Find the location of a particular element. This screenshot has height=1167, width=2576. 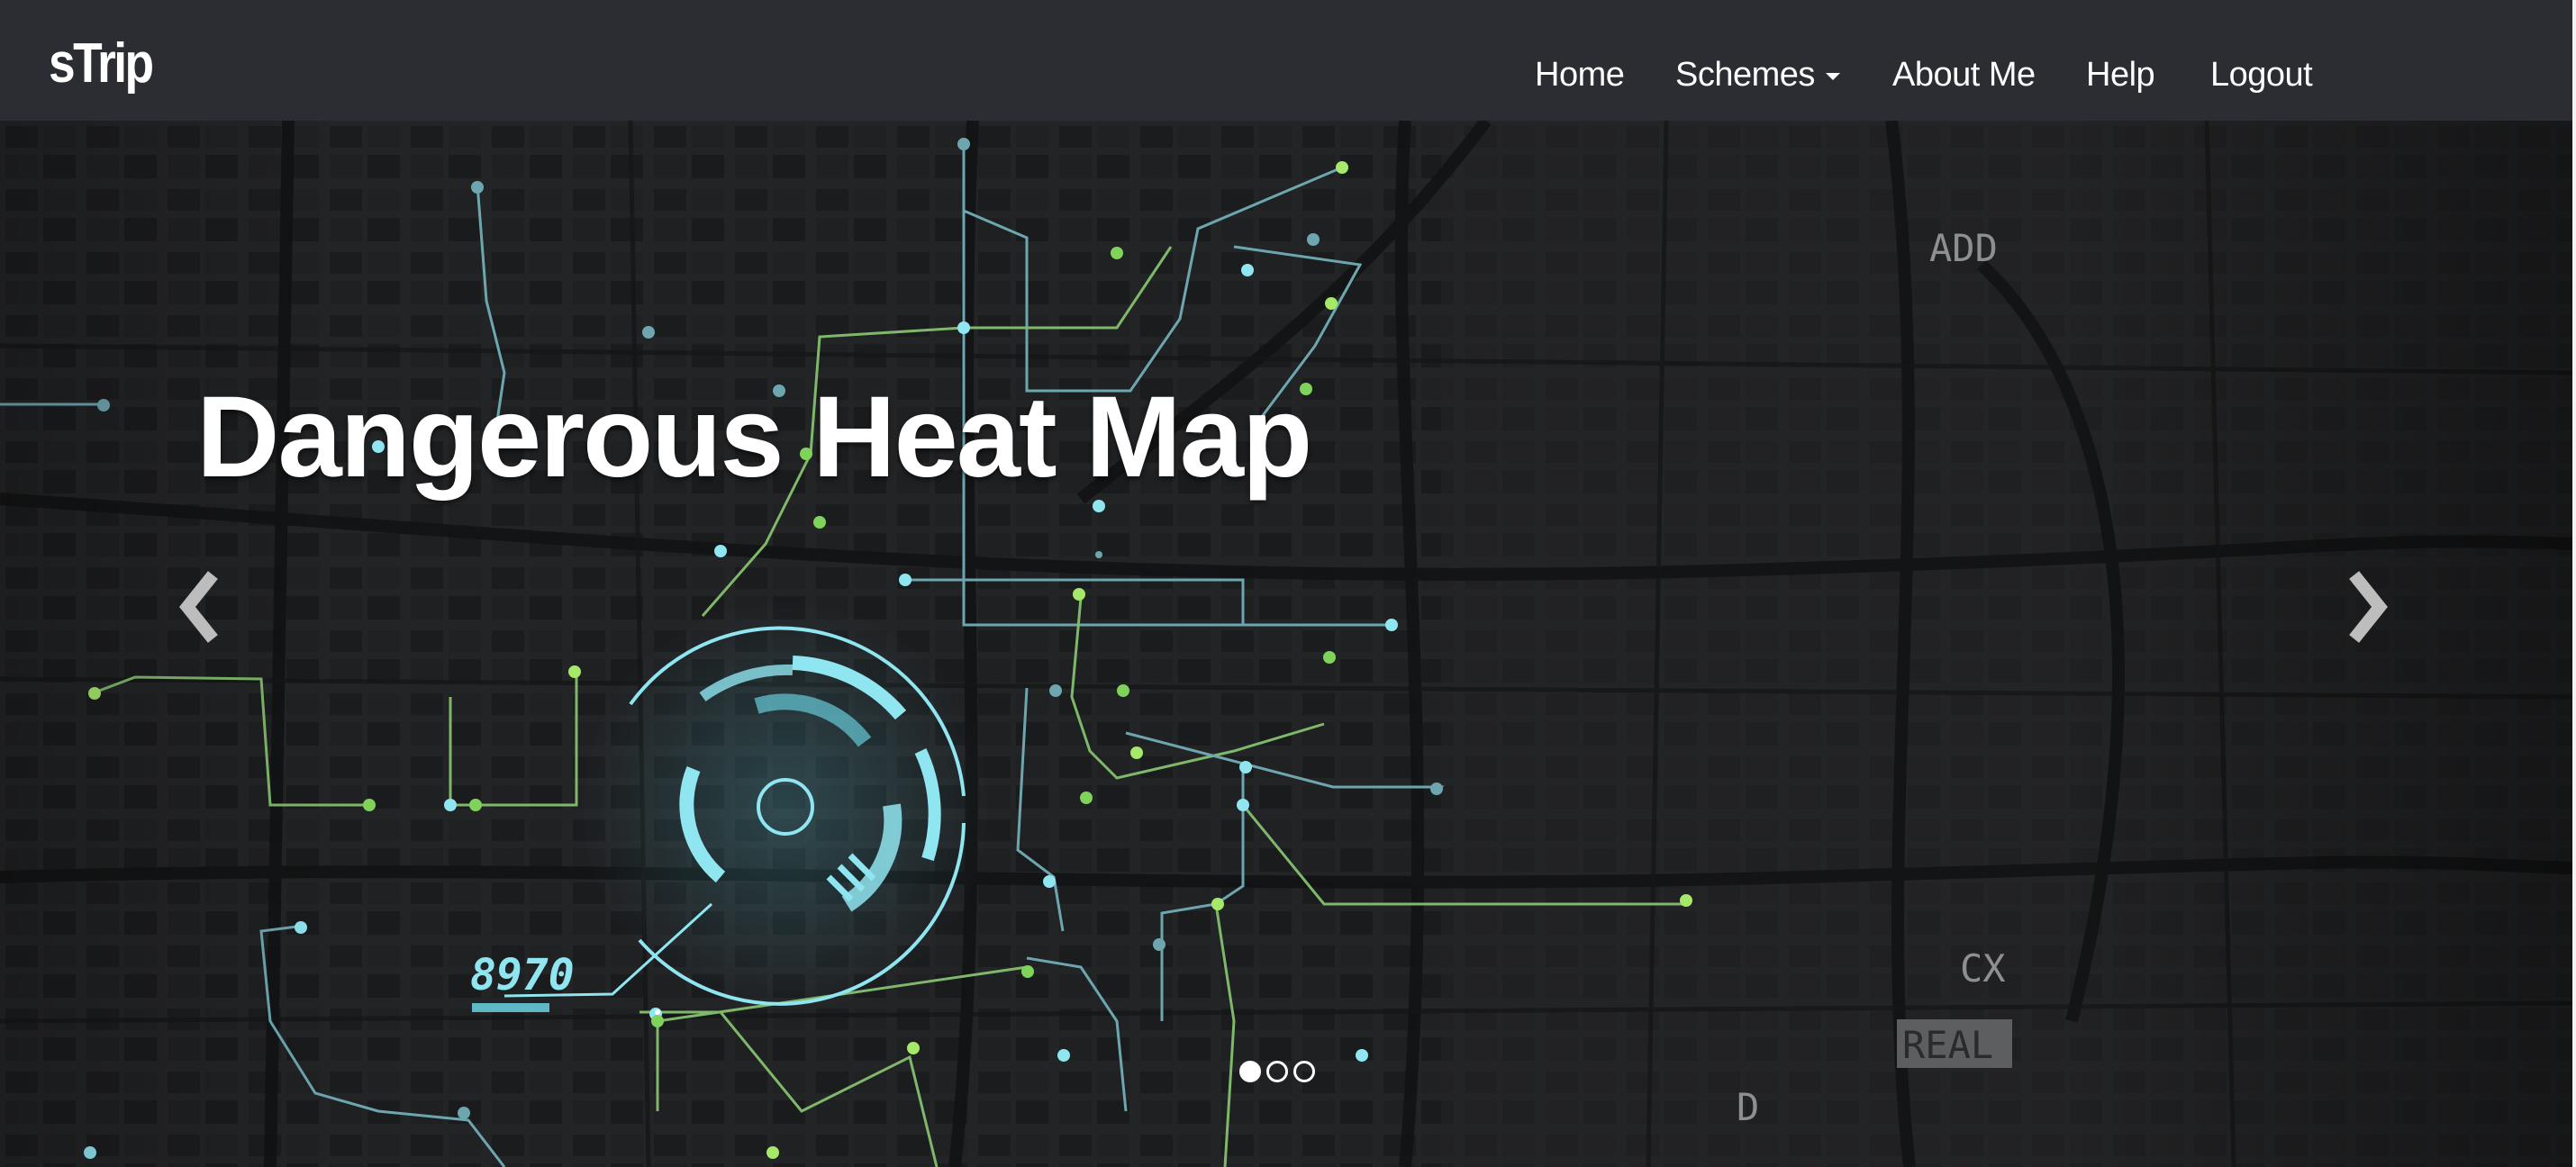

carousel-caption-title: Dangerous Heat Map is located at coordinates (754, 437).